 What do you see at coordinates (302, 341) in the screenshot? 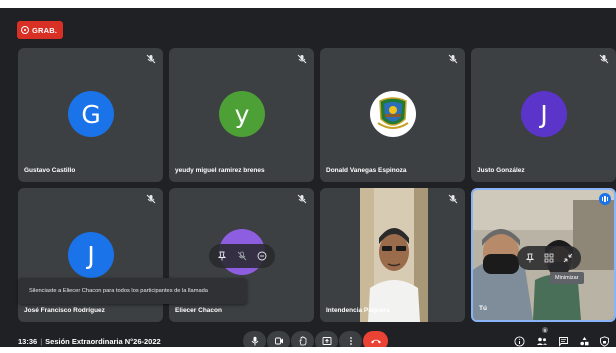
I see `hand-icon` at bounding box center [302, 341].